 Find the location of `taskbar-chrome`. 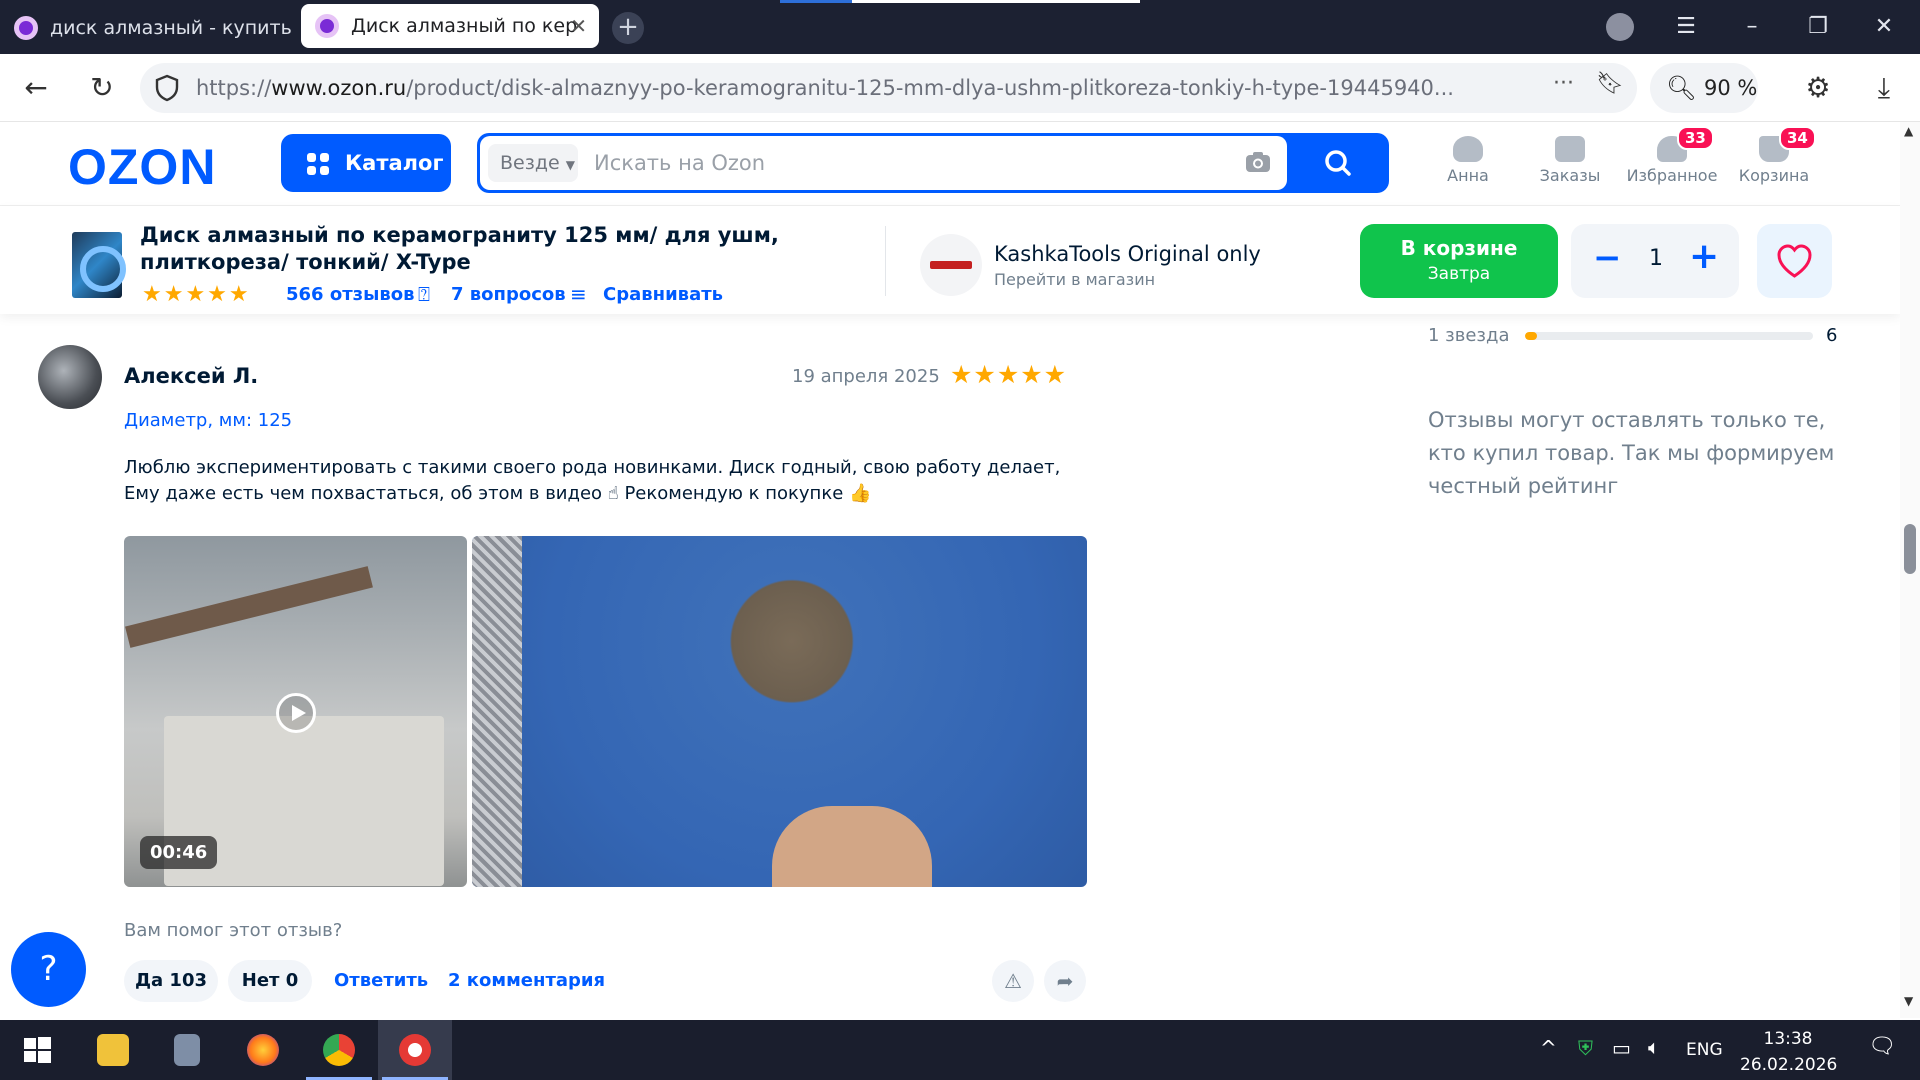

taskbar-chrome is located at coordinates (339, 1050).